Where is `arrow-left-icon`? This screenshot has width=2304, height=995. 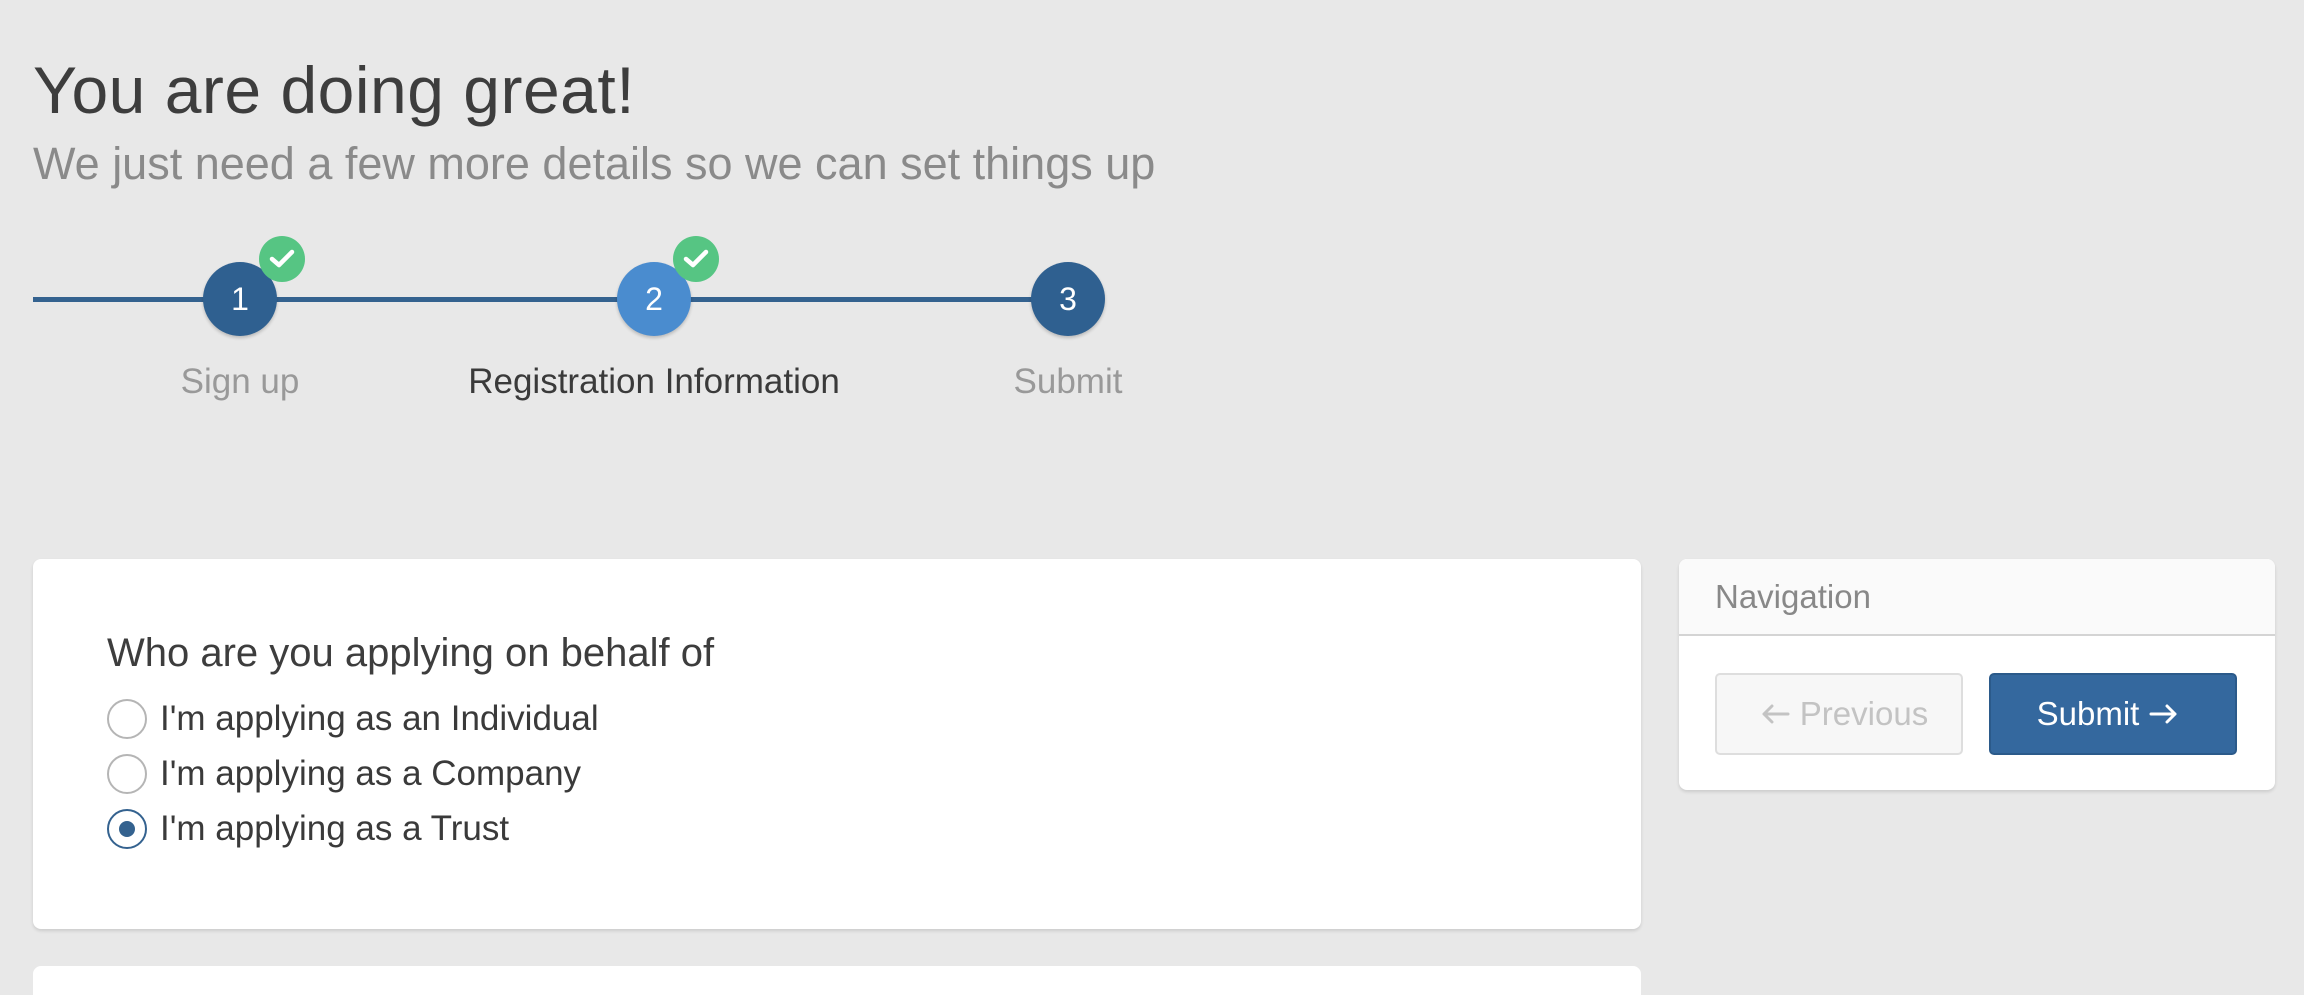
arrow-left-icon is located at coordinates (1775, 714).